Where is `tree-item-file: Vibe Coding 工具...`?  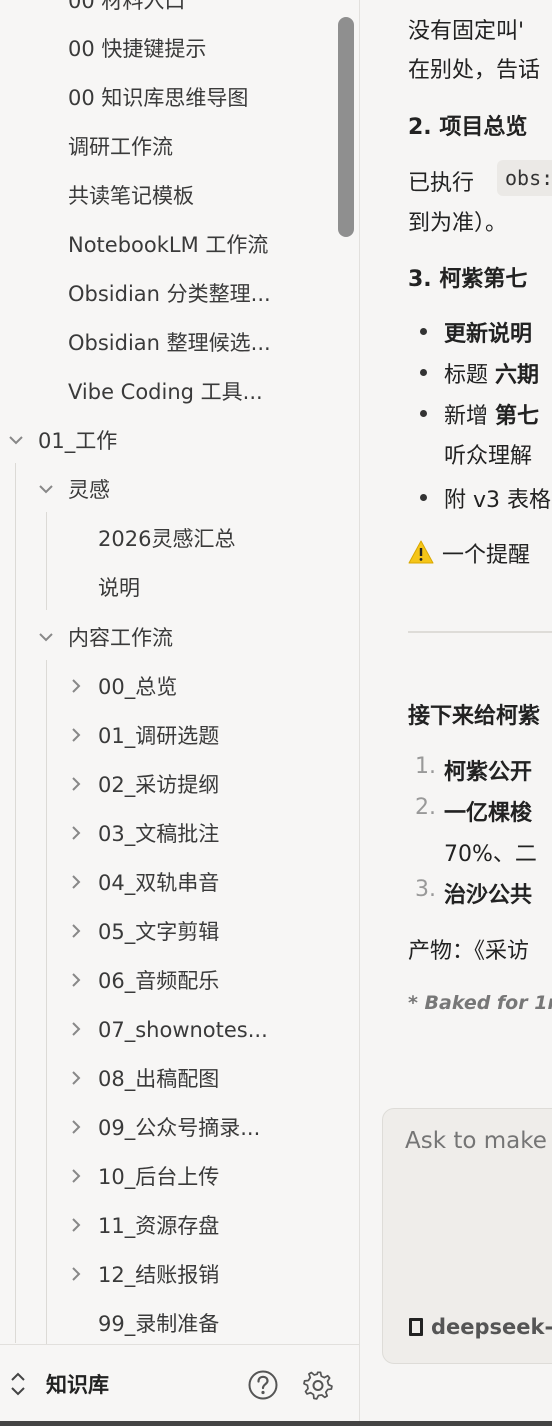
tree-item-file: Vibe Coding 工具... is located at coordinates (165, 392).